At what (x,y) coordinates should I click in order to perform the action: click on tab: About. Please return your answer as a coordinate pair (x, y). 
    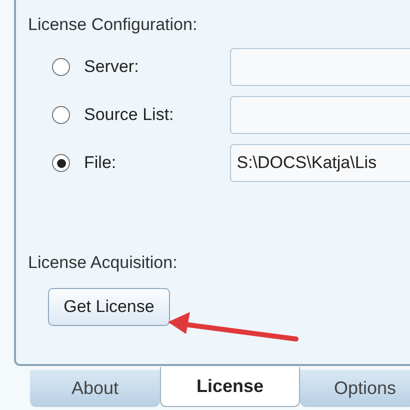
    Looking at the image, I should click on (95, 388).